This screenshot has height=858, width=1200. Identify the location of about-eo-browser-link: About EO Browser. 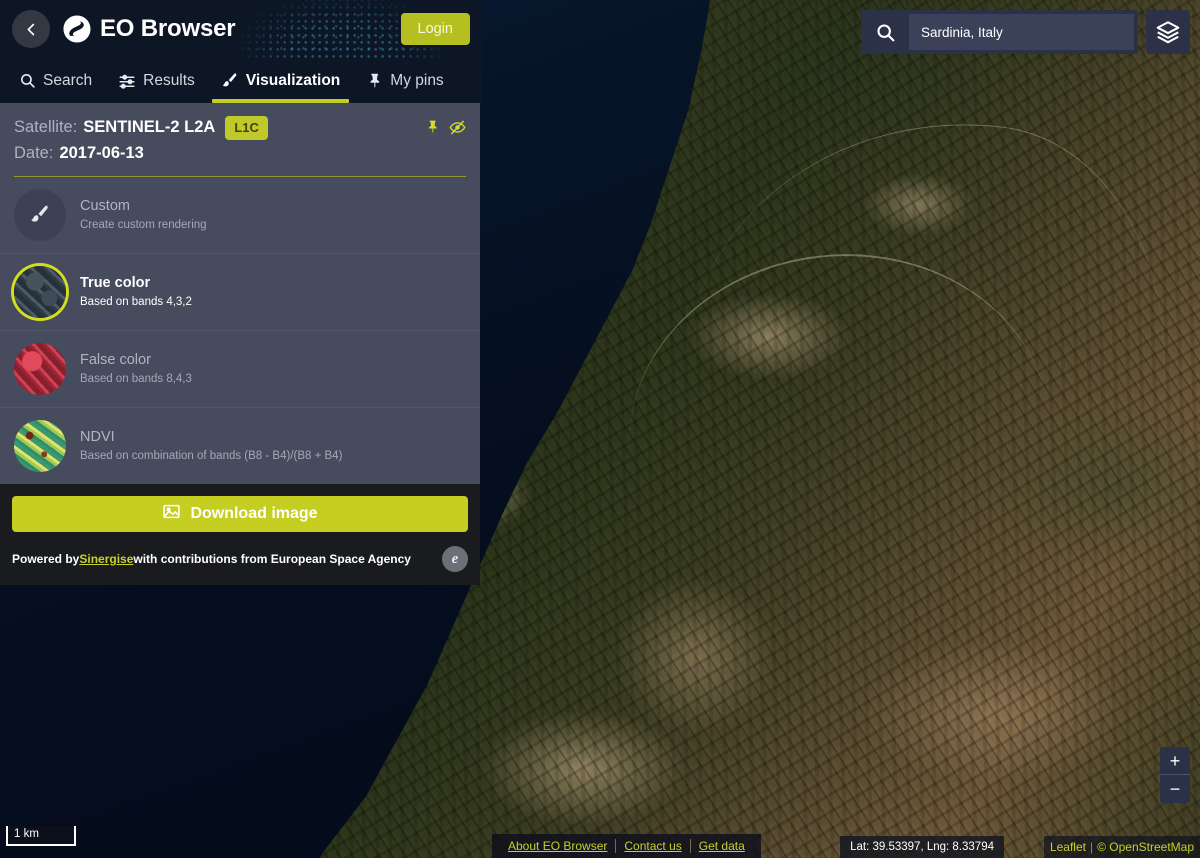
(558, 846).